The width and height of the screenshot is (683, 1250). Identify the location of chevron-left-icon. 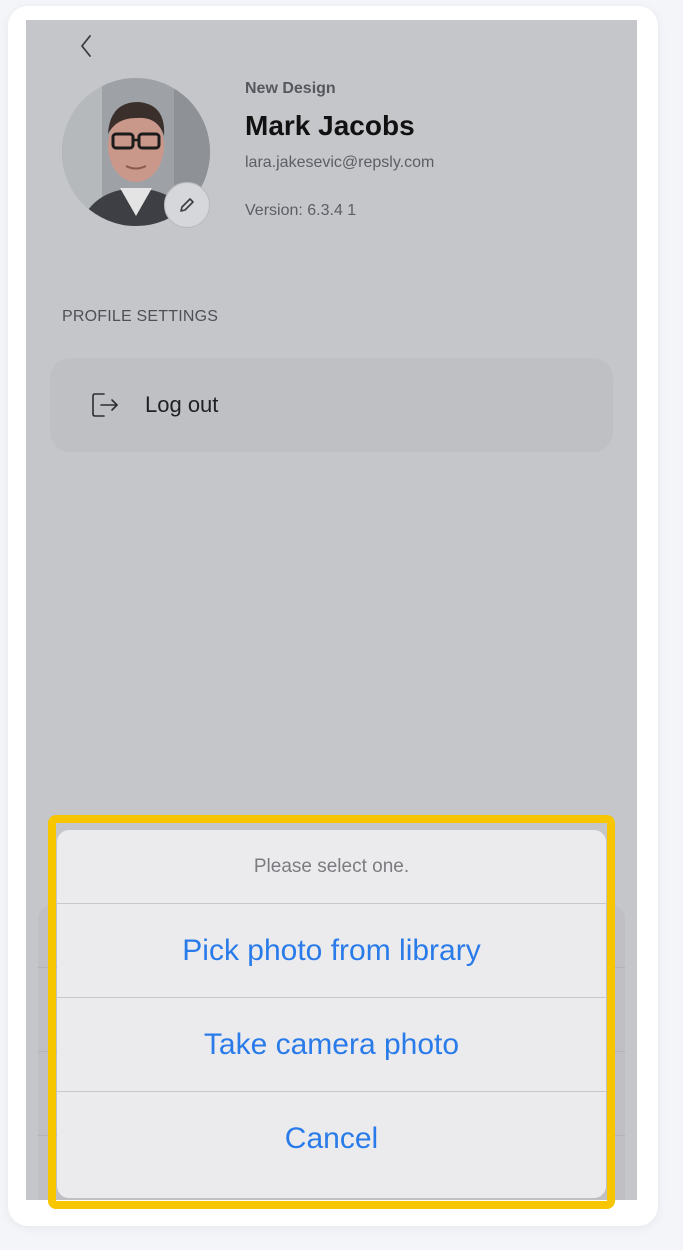
(86, 46).